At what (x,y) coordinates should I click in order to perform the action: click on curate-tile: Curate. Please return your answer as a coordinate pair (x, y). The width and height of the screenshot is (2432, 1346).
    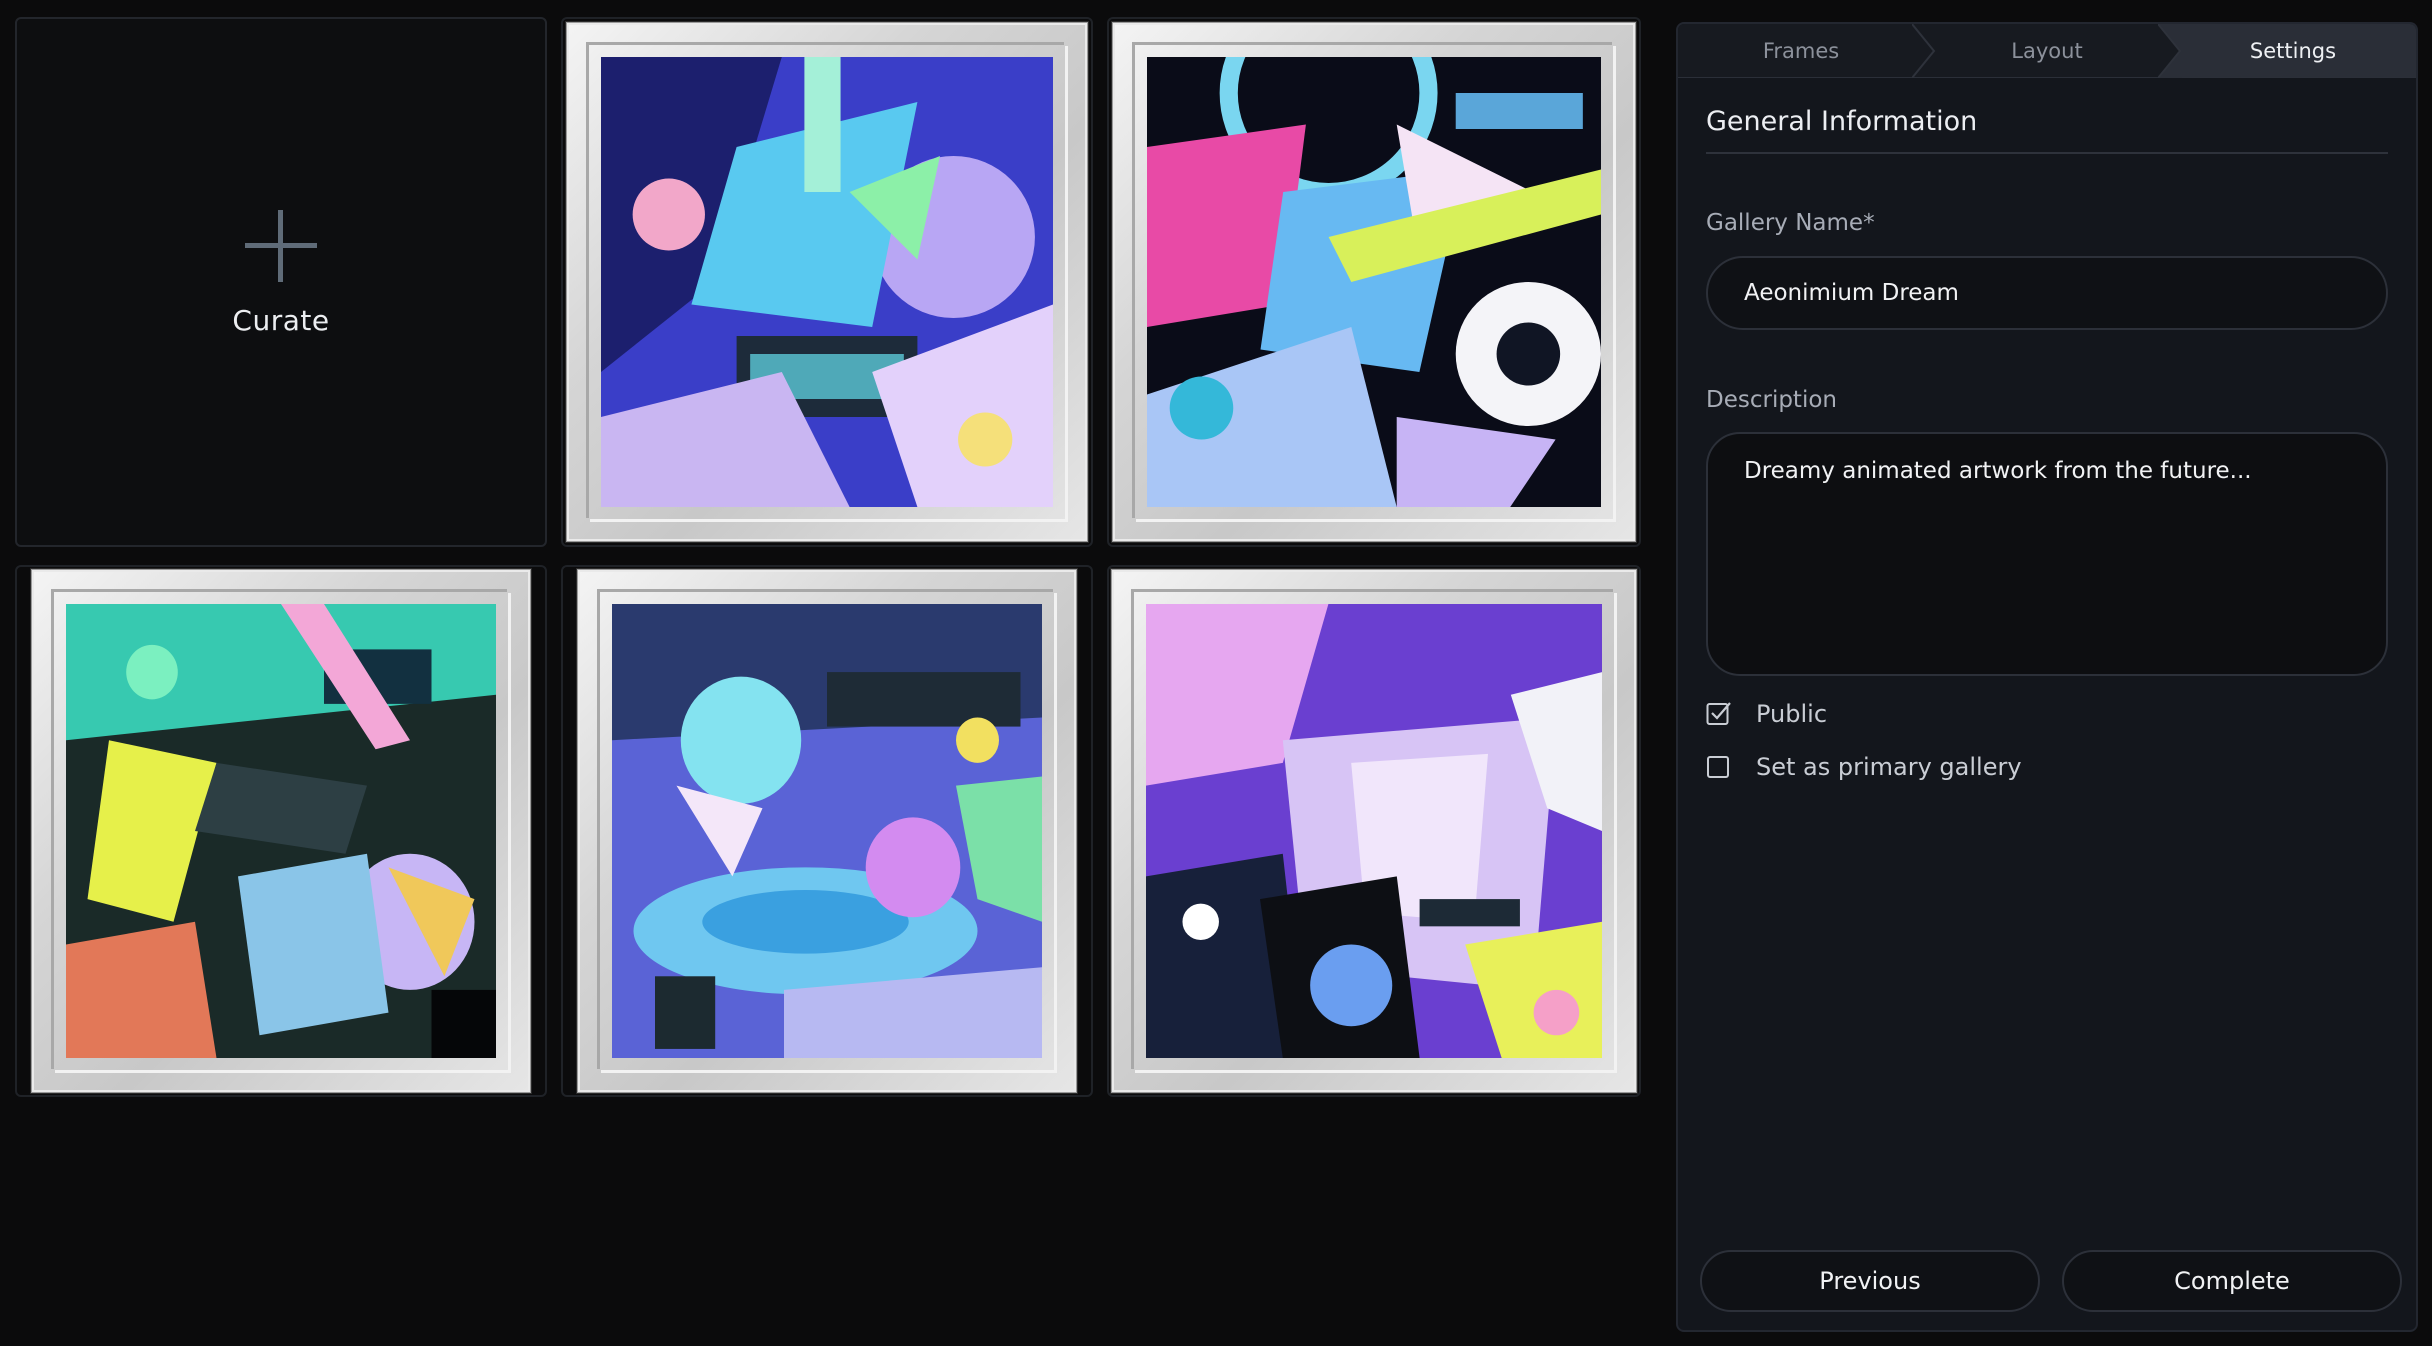
    Looking at the image, I should click on (281, 282).